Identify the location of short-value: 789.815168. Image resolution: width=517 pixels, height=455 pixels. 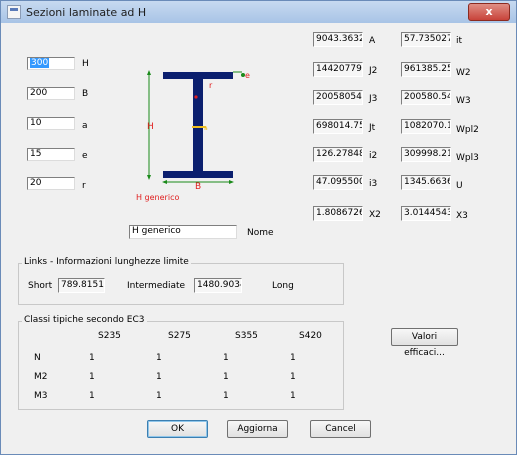
(81, 285).